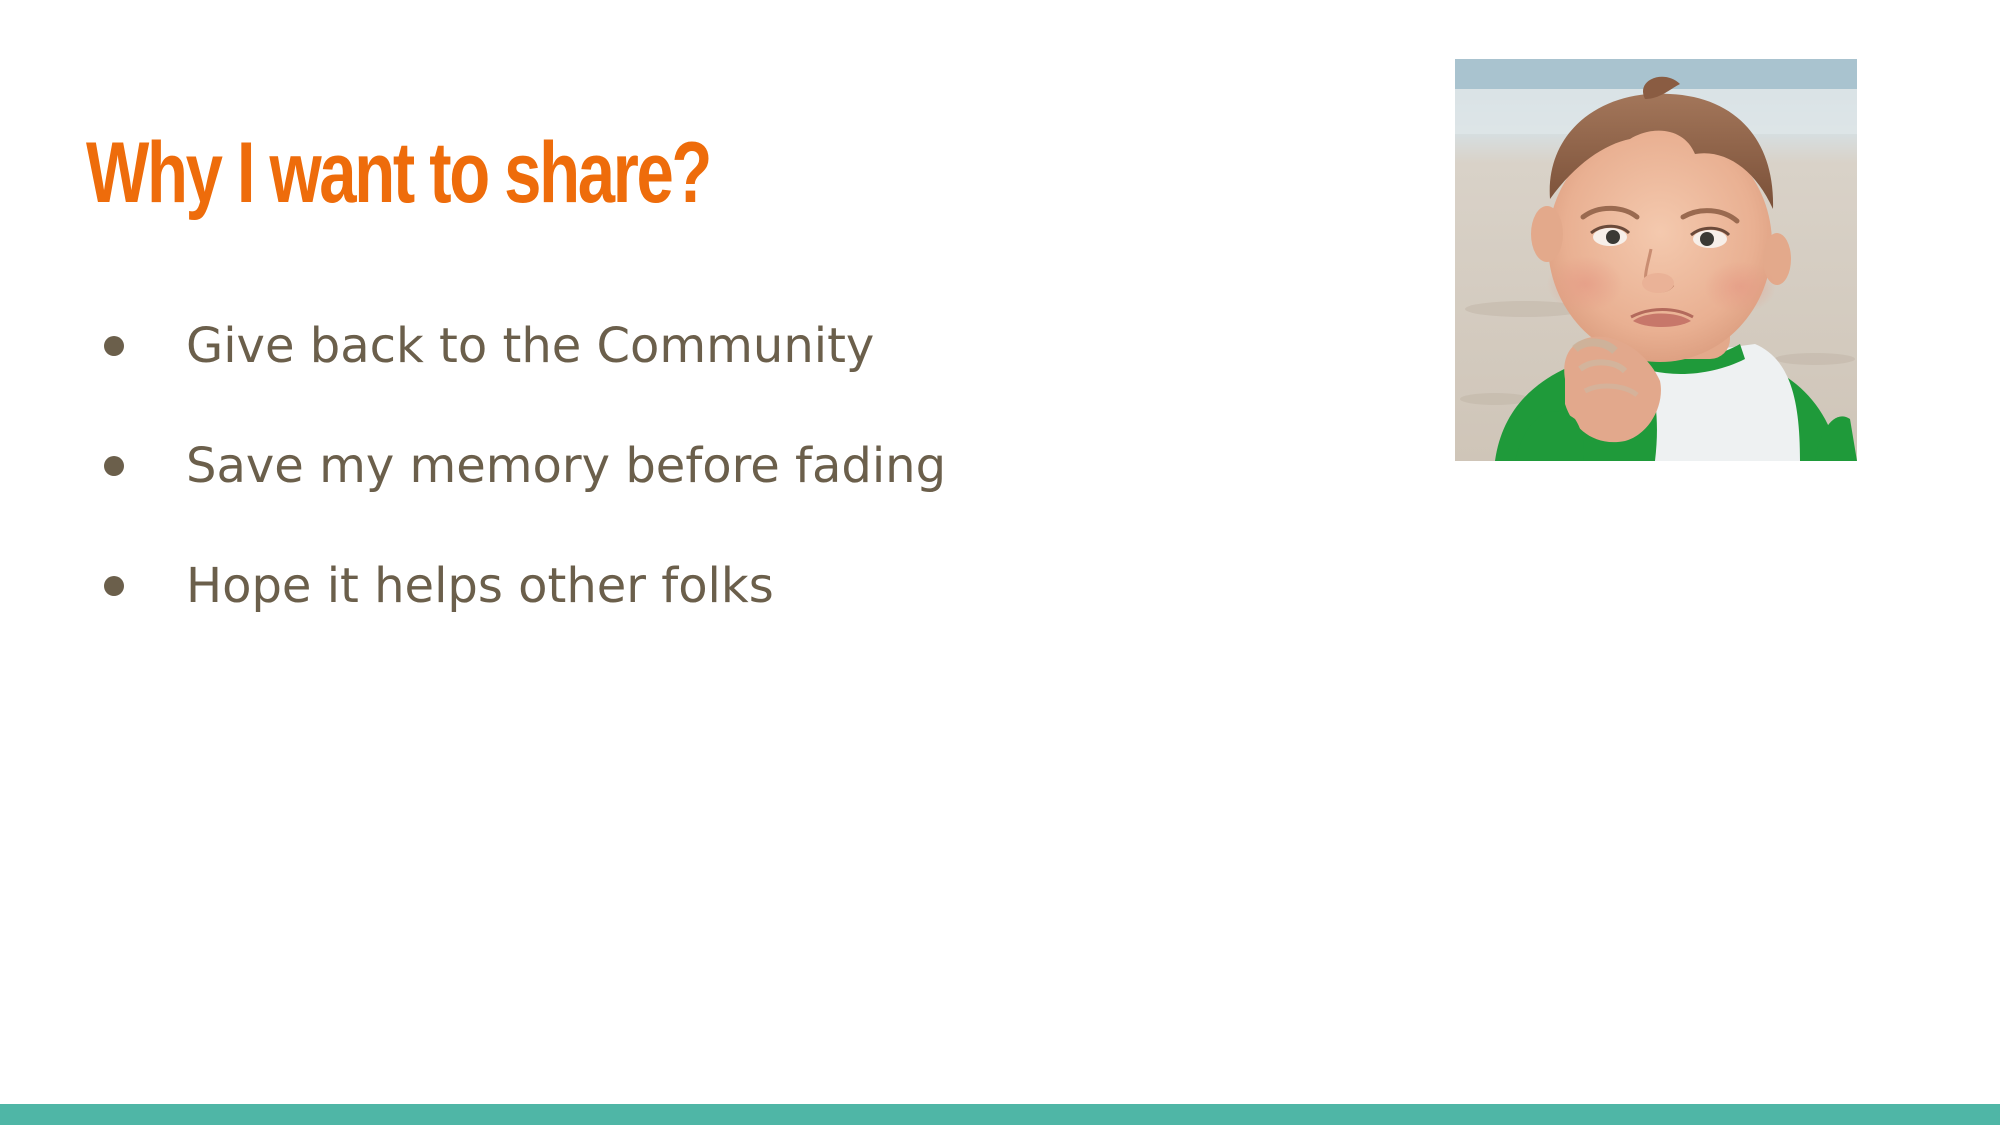 Image resolution: width=2000 pixels, height=1125 pixels. I want to click on bullet-item: Hope it helps other folks, so click(525, 586).